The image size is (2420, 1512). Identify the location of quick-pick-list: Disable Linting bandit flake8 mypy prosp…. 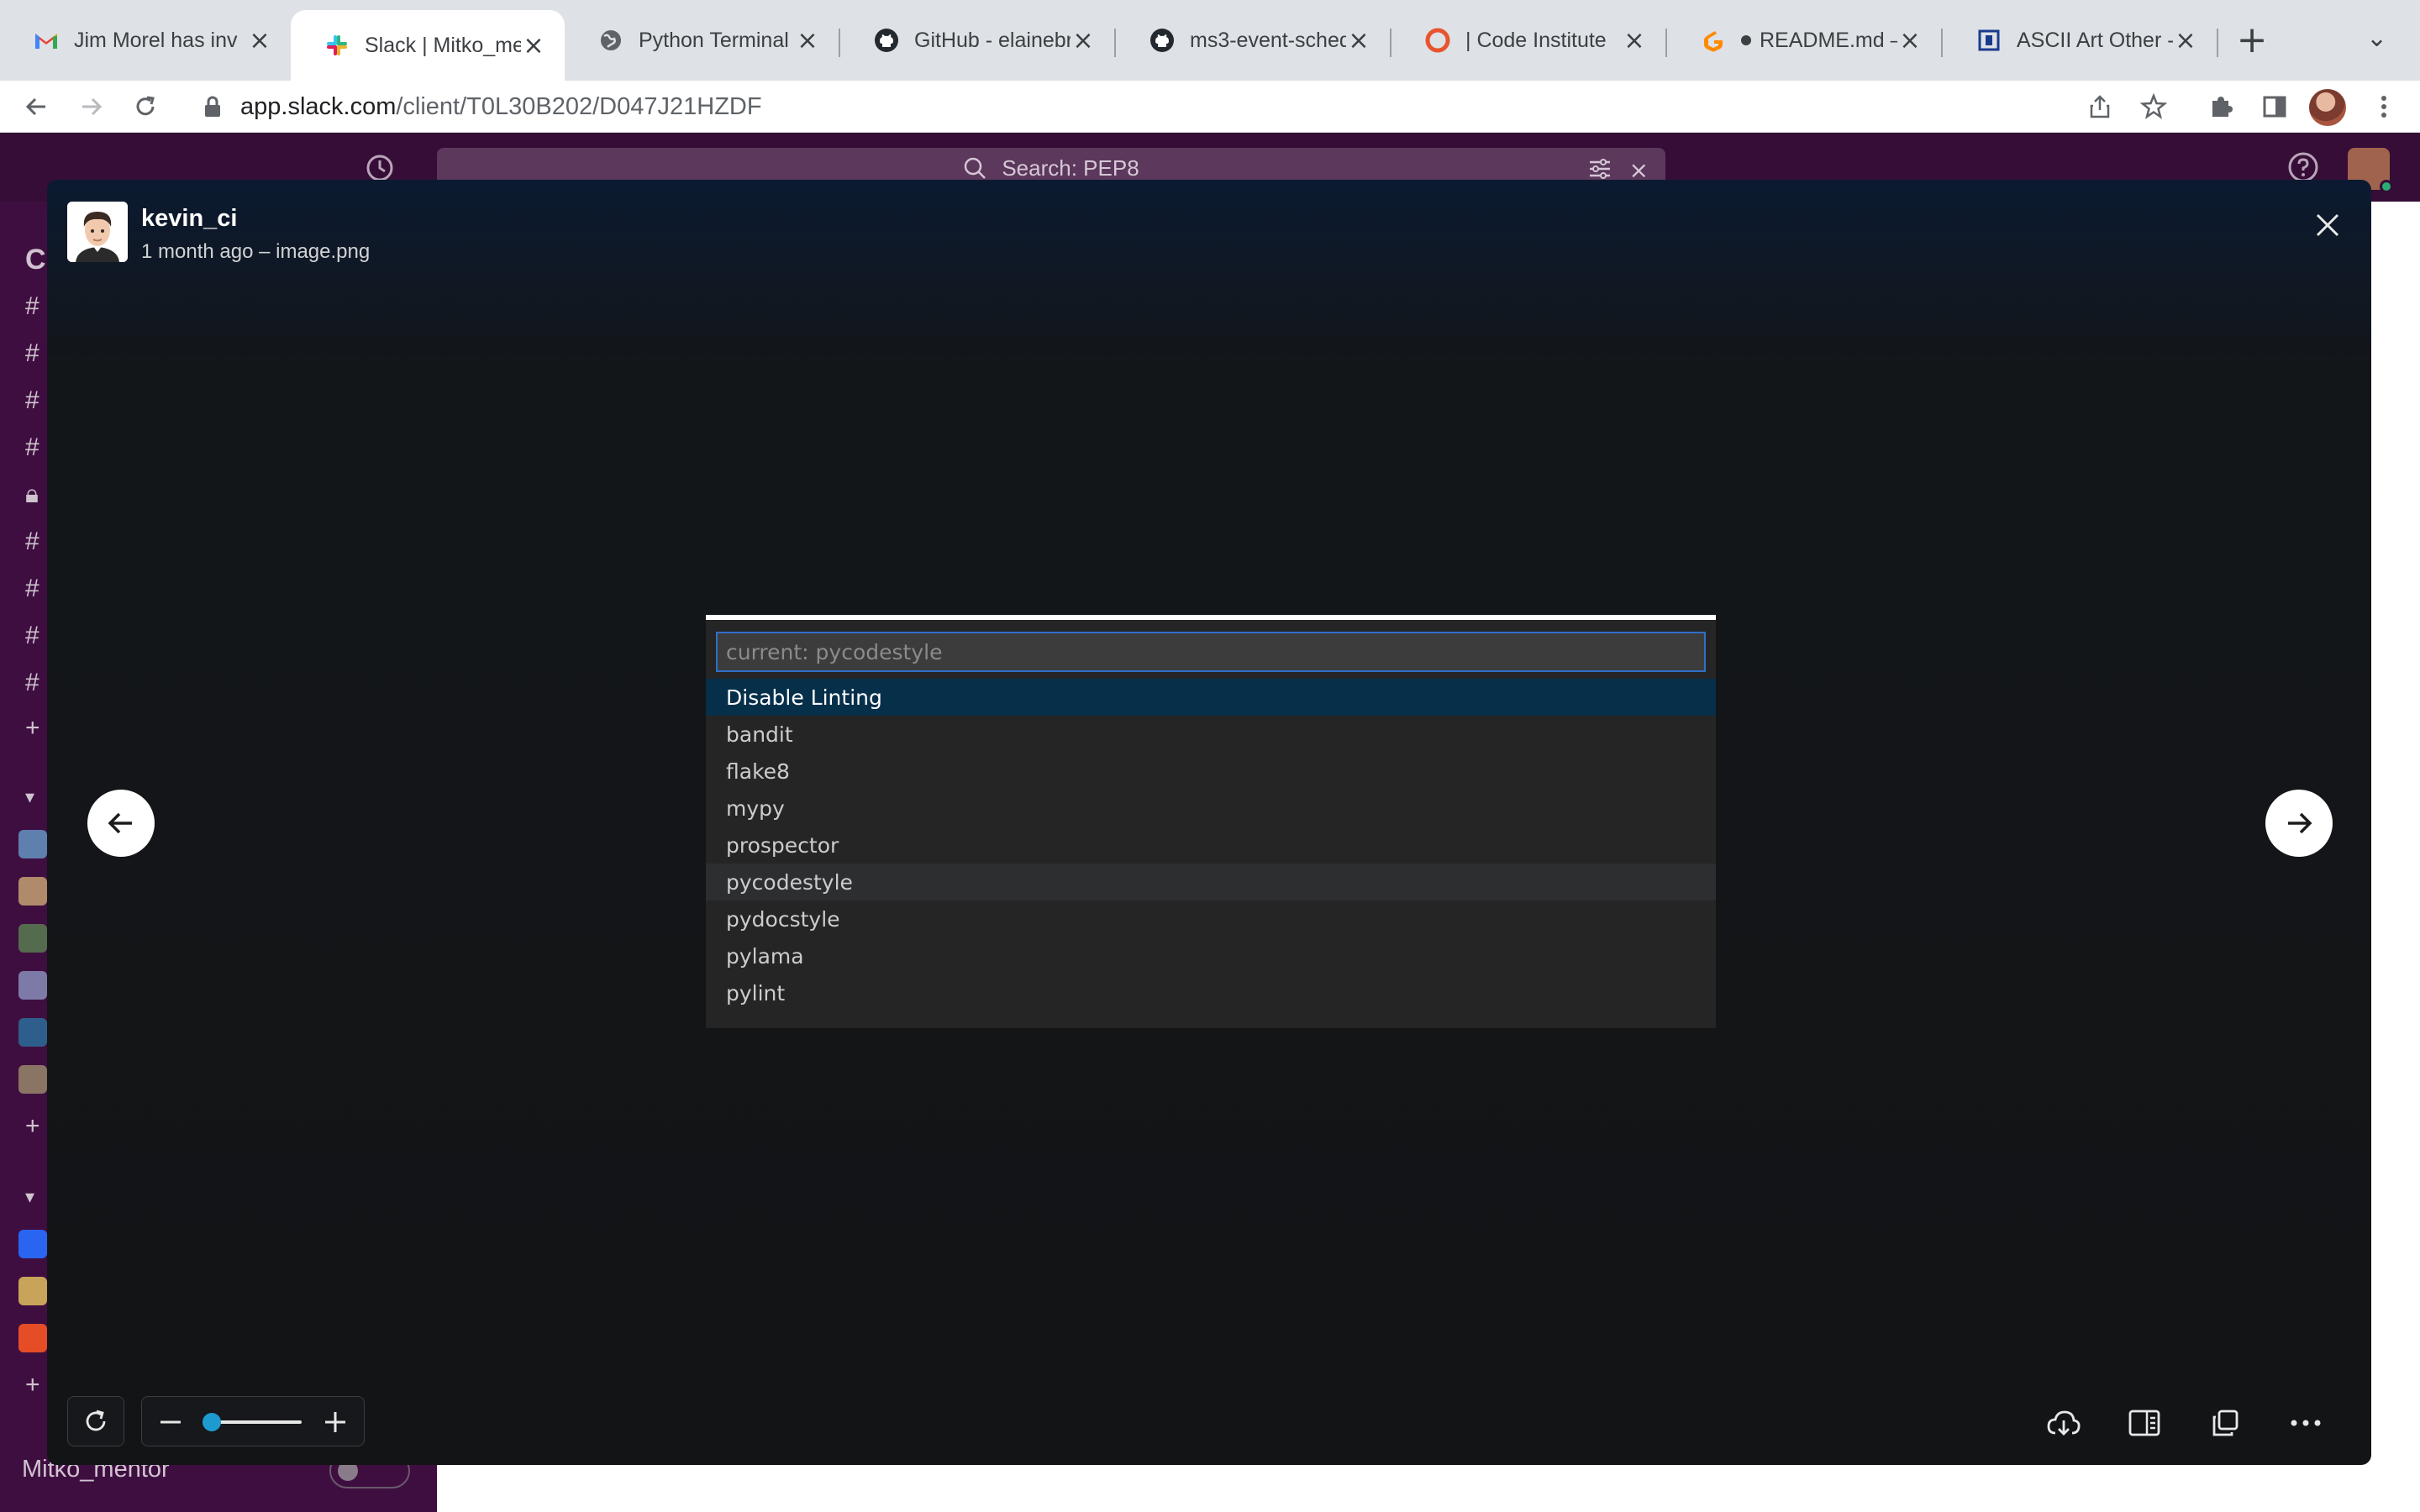
(1211, 845).